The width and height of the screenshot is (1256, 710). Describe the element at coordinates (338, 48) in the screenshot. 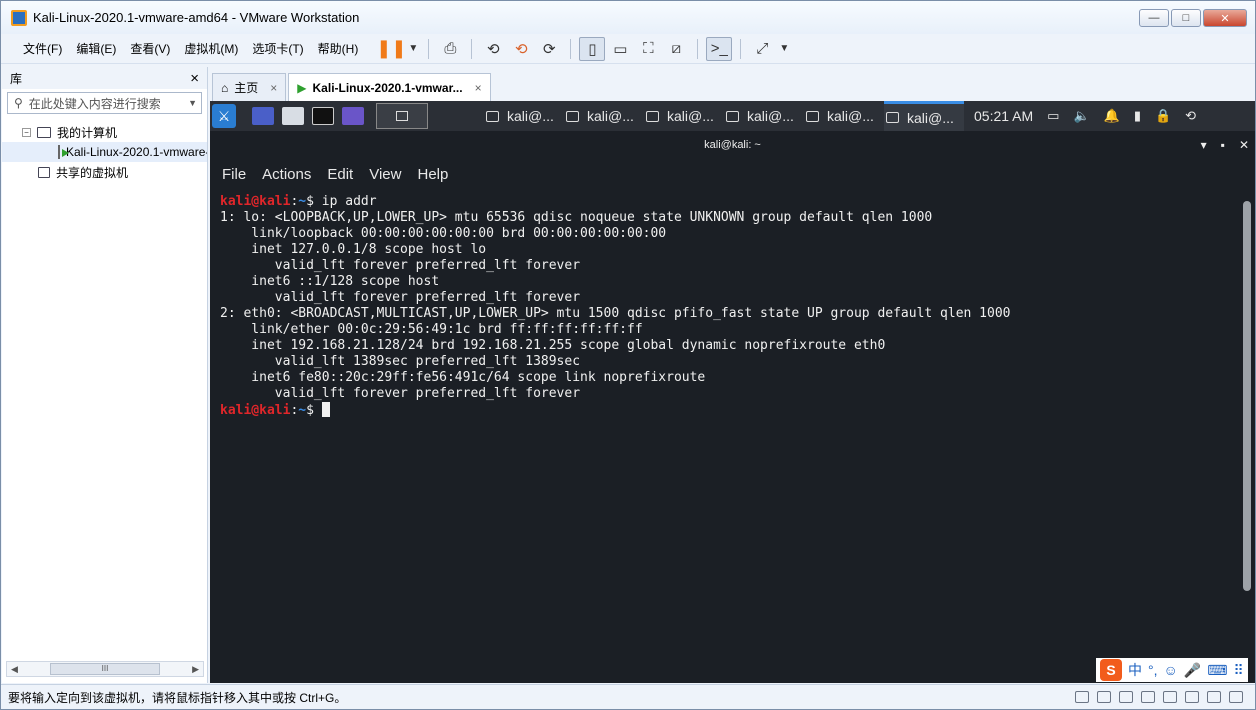

I see `menu-help: 帮助(H)` at that location.